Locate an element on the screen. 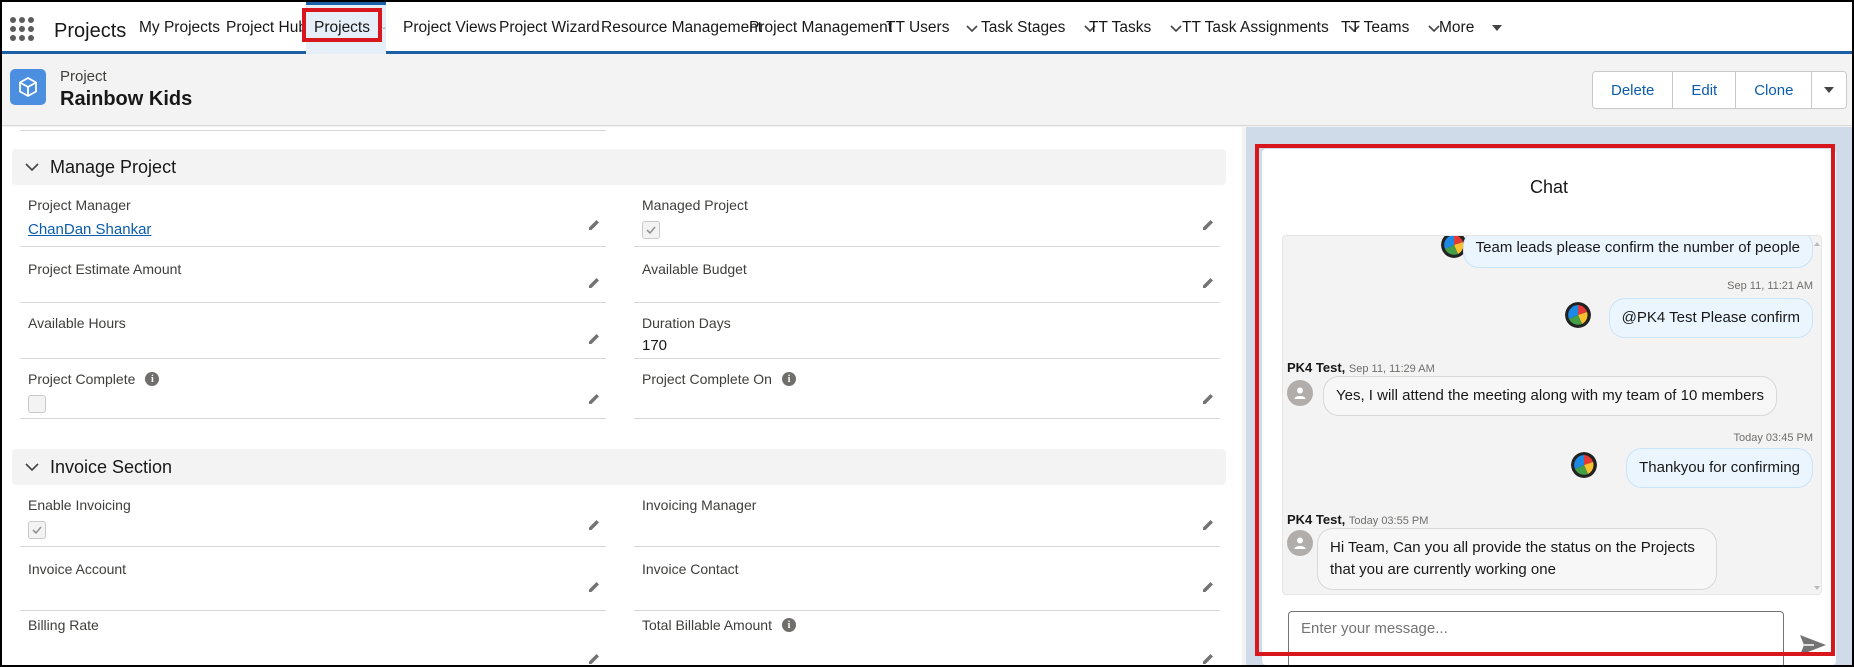 Image resolution: width=1854 pixels, height=667 pixels. nav-item-project-wizard: Project Wizard is located at coordinates (549, 28).